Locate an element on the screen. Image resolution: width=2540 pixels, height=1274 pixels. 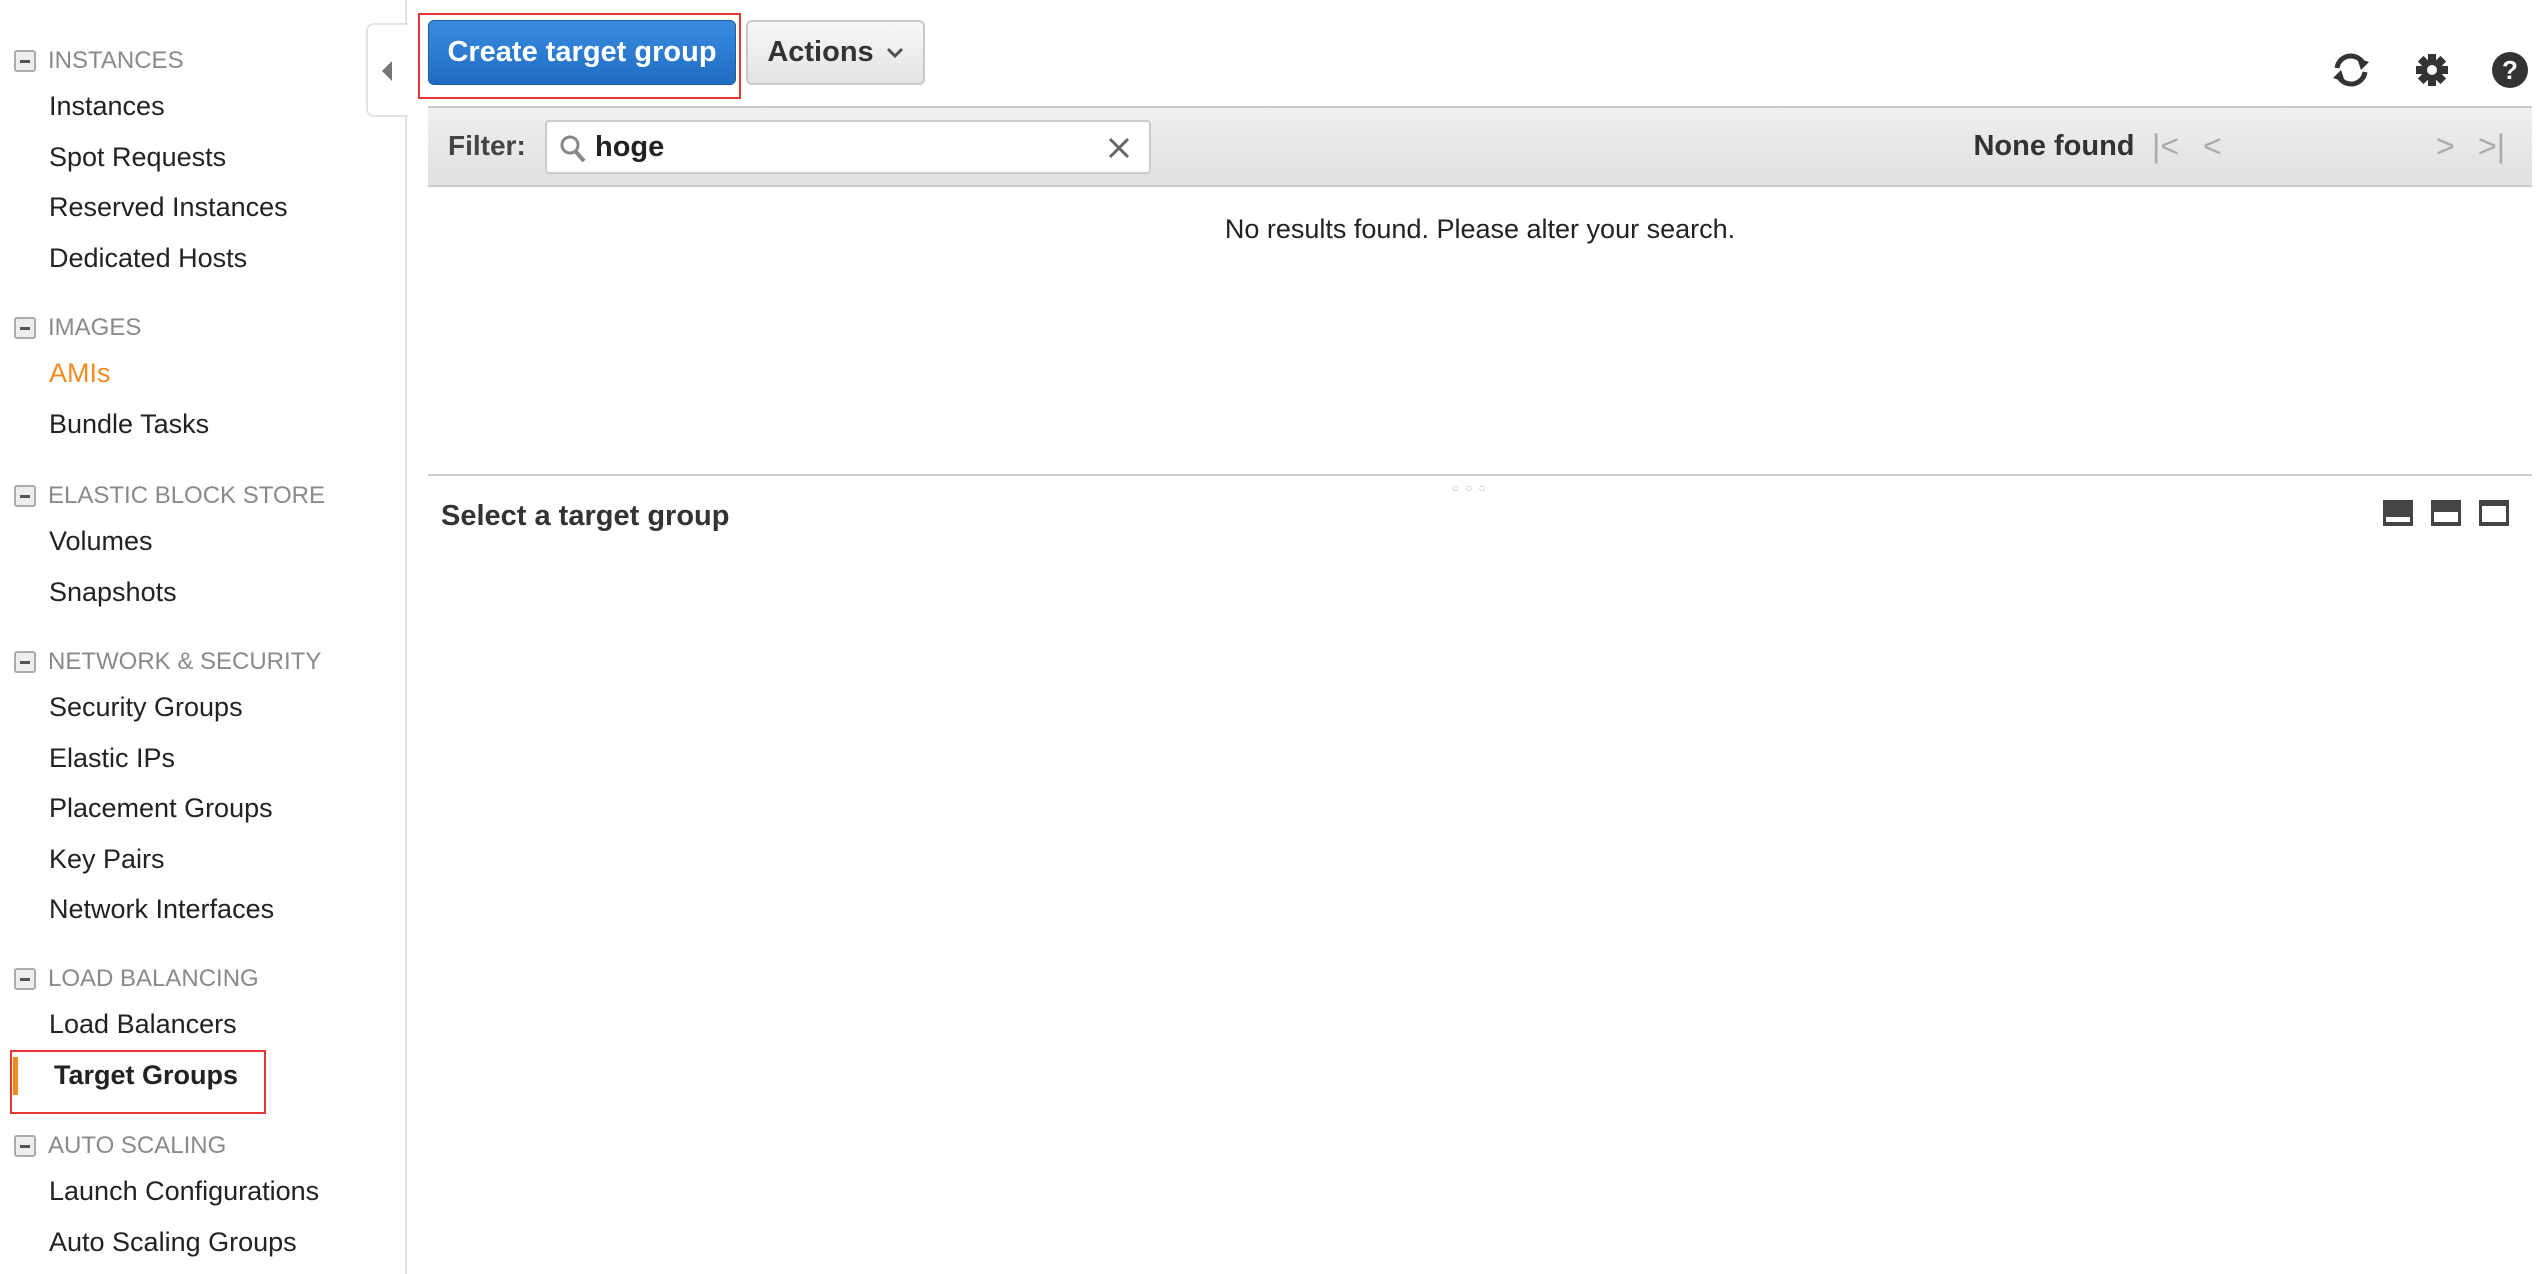
actions-label: Actions is located at coordinates (820, 52).